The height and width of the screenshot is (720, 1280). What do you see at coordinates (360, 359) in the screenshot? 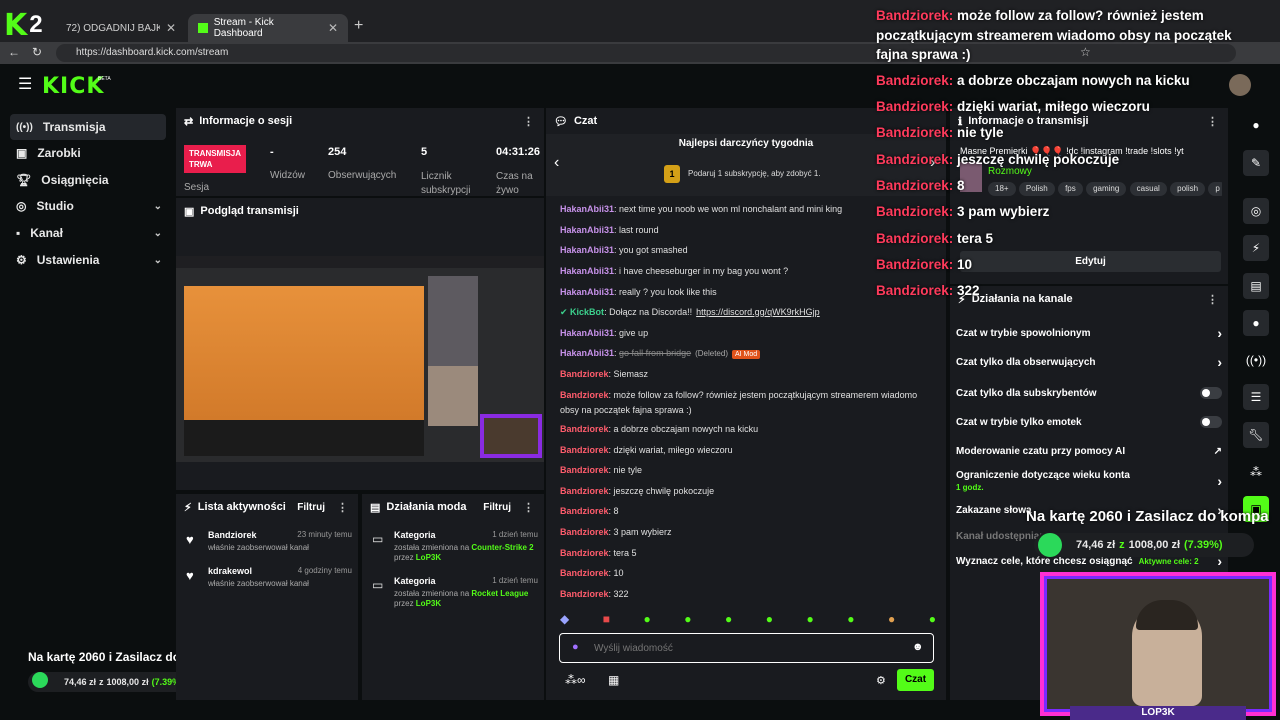
I see `stream-preview-video` at bounding box center [360, 359].